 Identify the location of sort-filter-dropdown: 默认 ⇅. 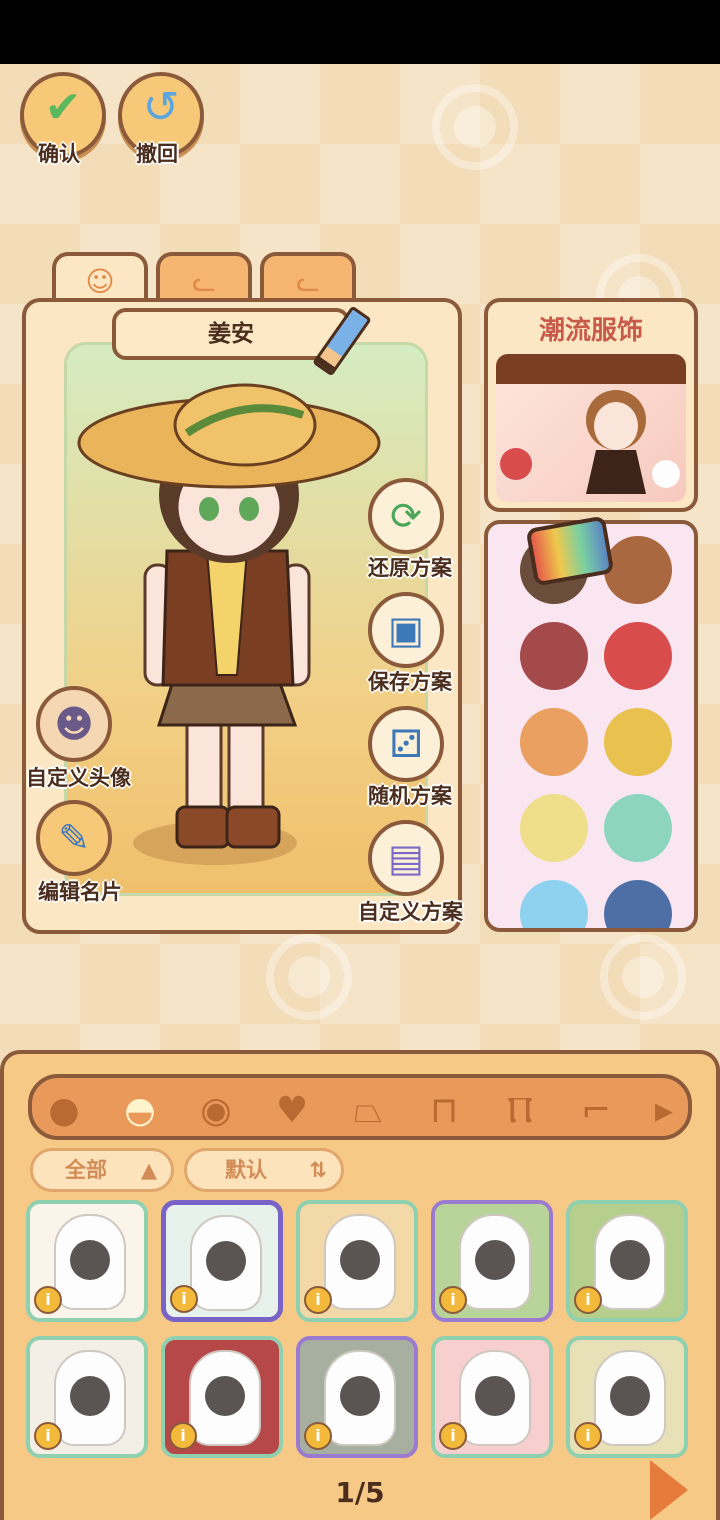
(264, 1170).